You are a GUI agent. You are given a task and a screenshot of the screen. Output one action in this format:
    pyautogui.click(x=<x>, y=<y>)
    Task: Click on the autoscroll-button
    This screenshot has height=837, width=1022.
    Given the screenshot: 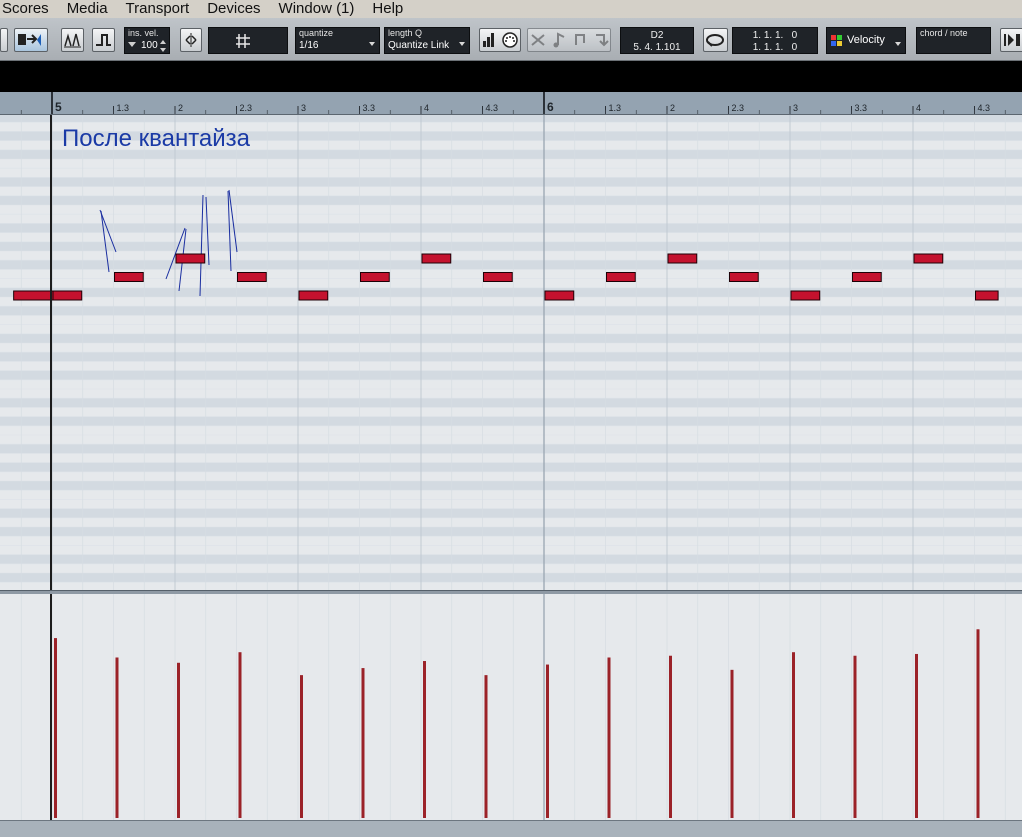 What is the action you would take?
    pyautogui.click(x=72, y=40)
    